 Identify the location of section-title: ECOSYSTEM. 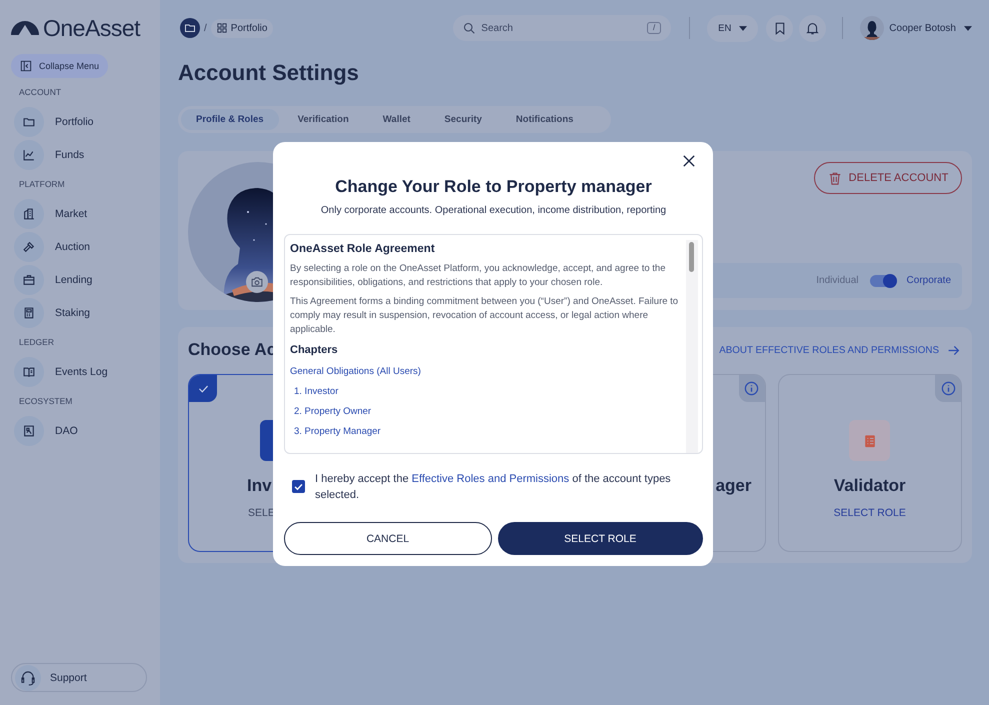
(46, 401).